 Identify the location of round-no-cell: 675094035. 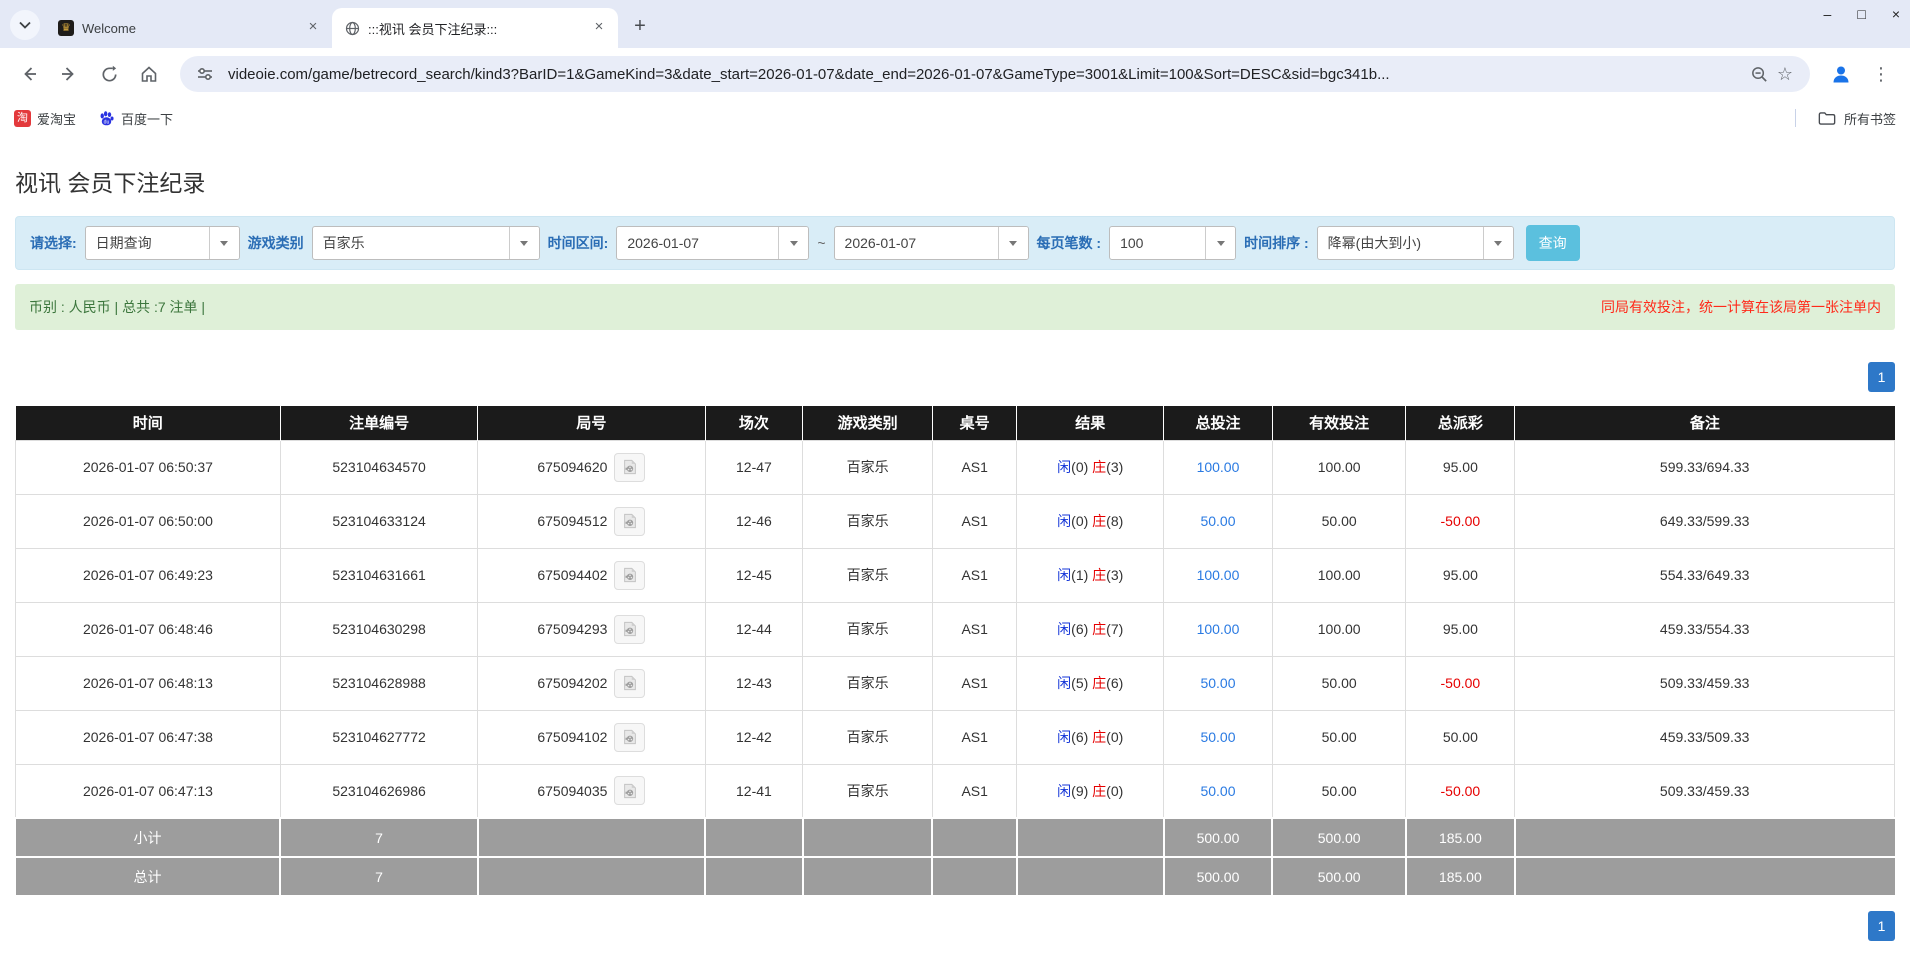
(591, 791).